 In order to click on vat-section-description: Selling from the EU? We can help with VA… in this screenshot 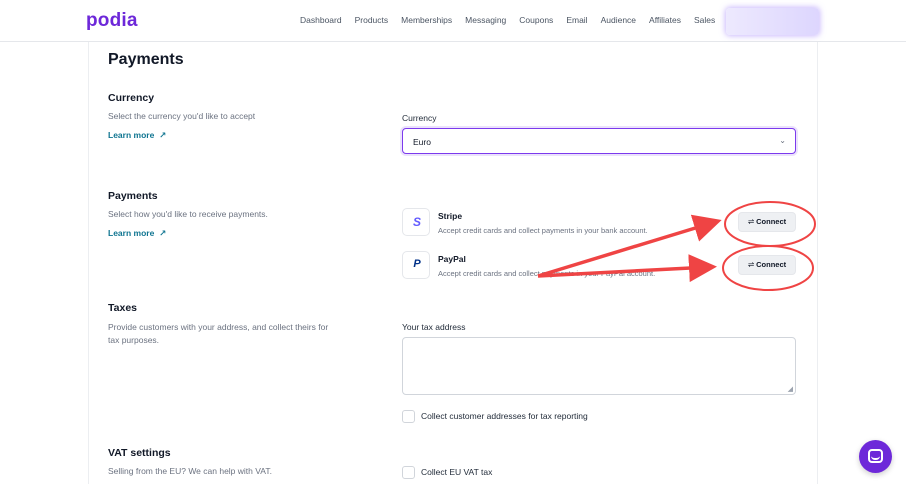, I will do `click(190, 471)`.